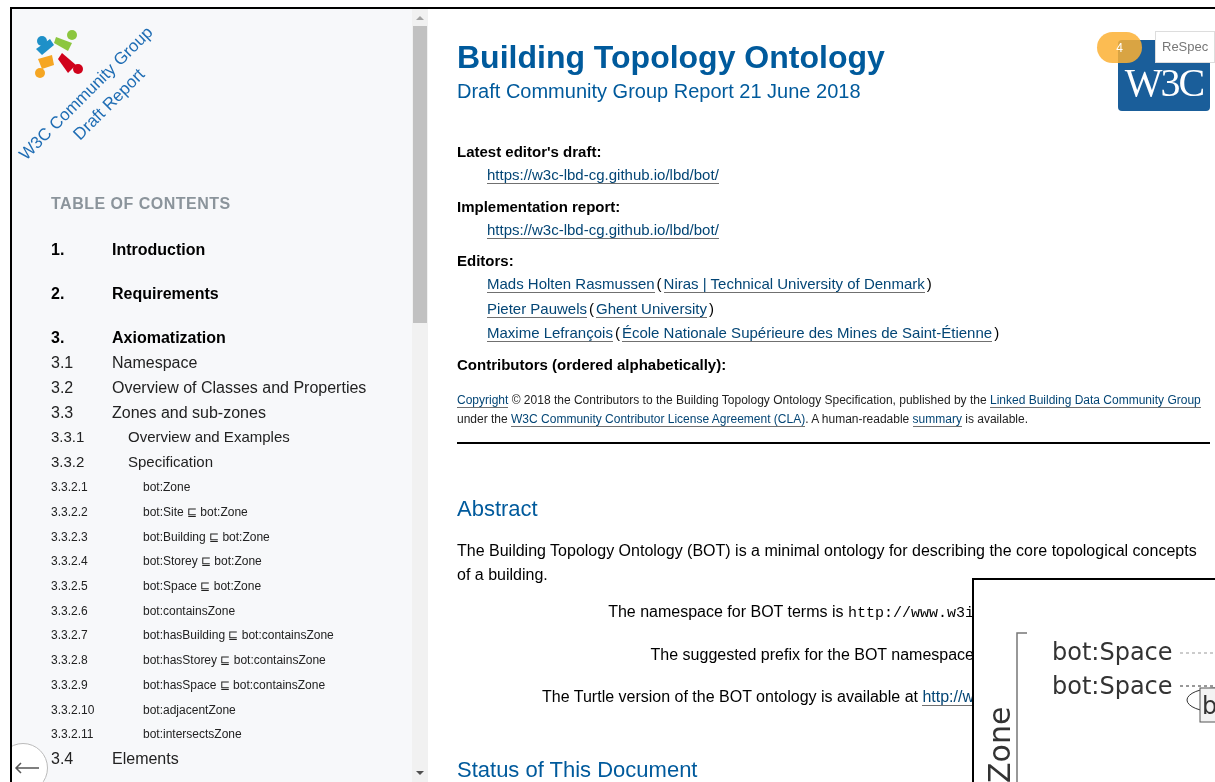 This screenshot has width=1215, height=782. I want to click on scrollbar, so click(420, 395).